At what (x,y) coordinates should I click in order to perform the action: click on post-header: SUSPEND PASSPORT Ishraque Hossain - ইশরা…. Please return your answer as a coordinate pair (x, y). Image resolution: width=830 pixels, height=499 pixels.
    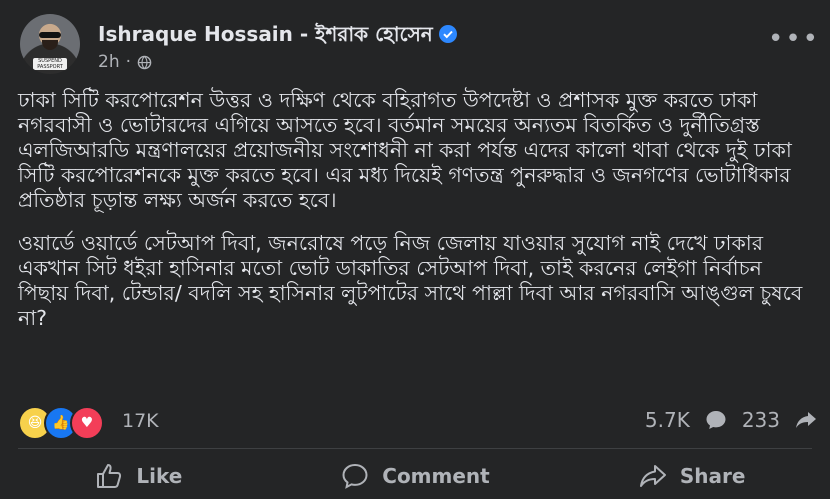
    Looking at the image, I should click on (420, 44).